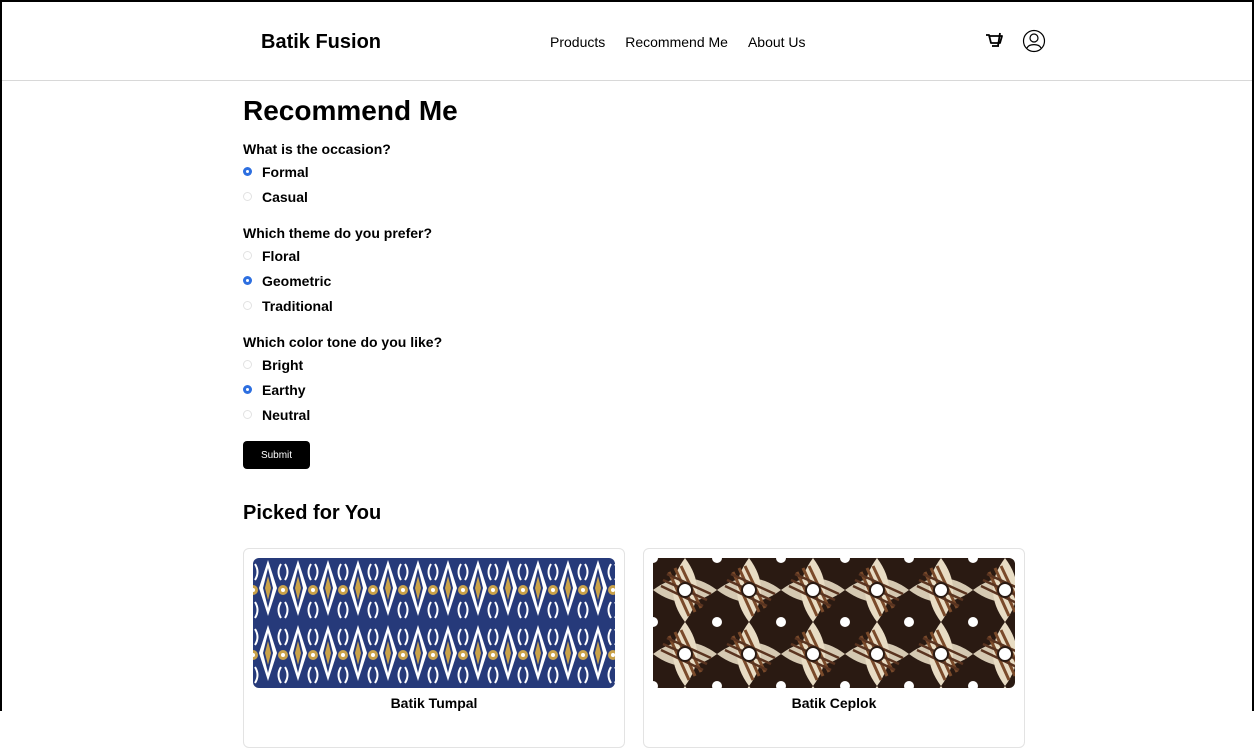  Describe the element at coordinates (434, 703) in the screenshot. I see `product-name-tumpal: Batik Tumpal` at that location.